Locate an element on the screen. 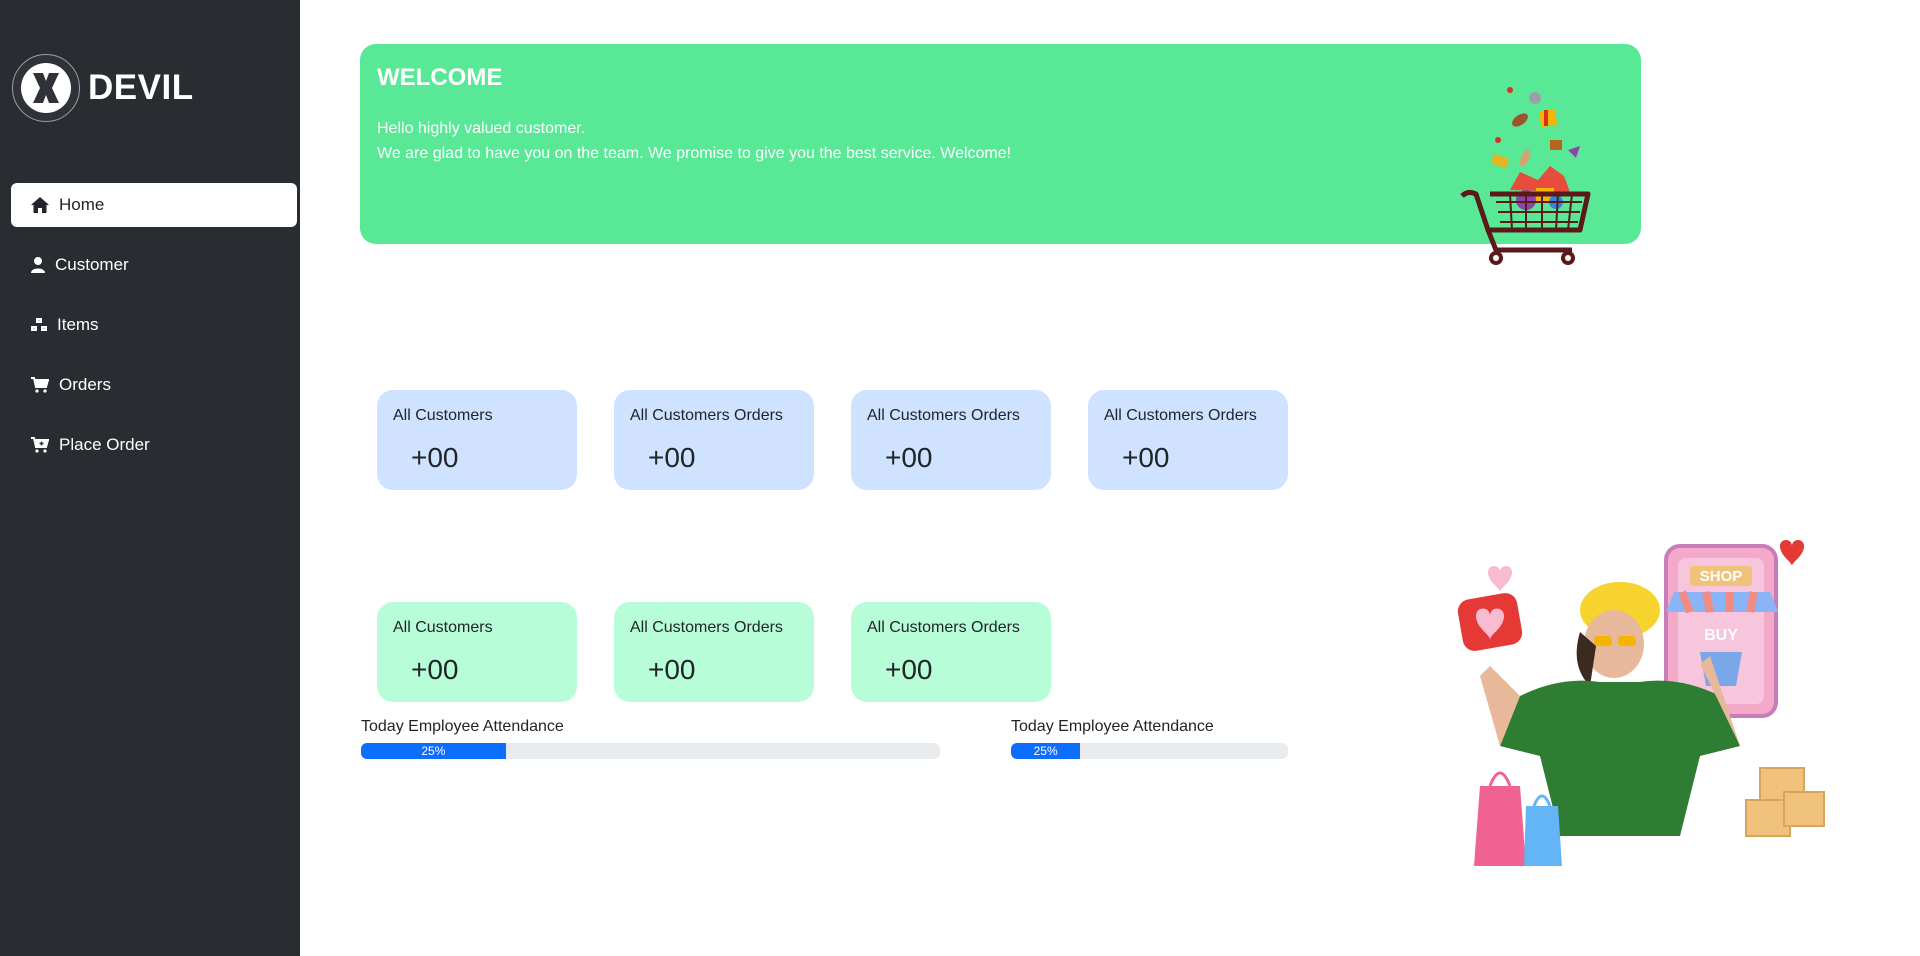 This screenshot has width=1920, height=956. svg-text: BUY is located at coordinates (1721, 635).